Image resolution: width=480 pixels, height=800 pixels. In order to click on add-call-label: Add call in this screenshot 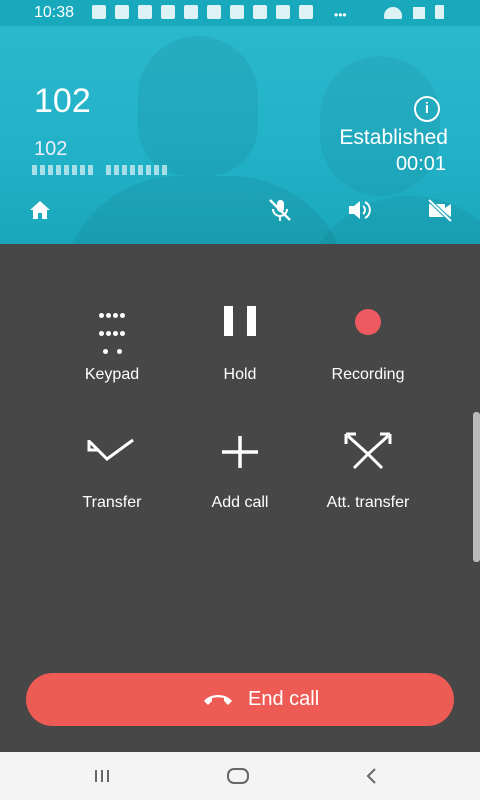, I will do `click(240, 502)`.